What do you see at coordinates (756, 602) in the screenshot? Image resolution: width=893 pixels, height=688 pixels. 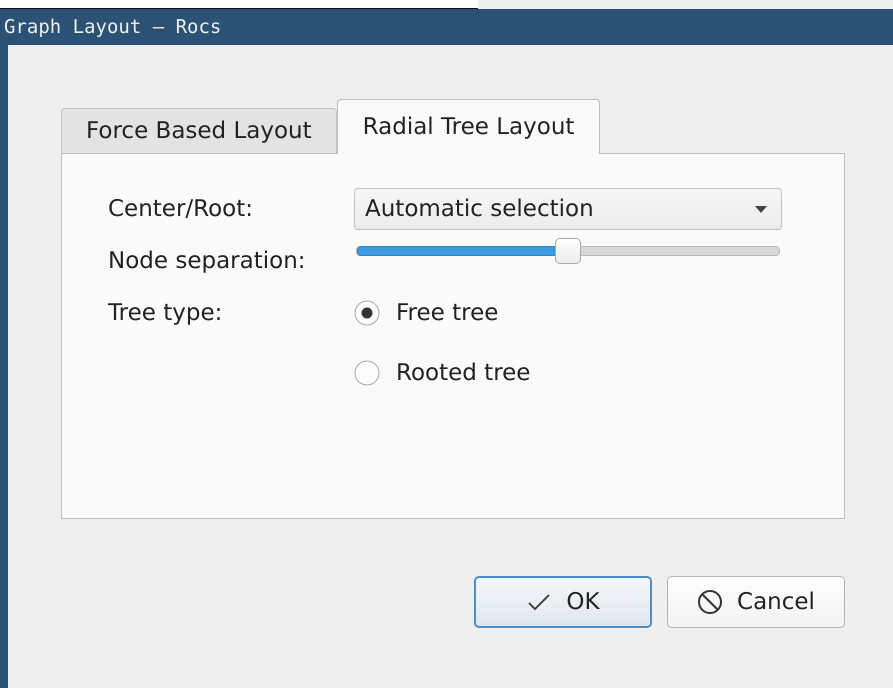 I see `cancel-button: Cancel` at bounding box center [756, 602].